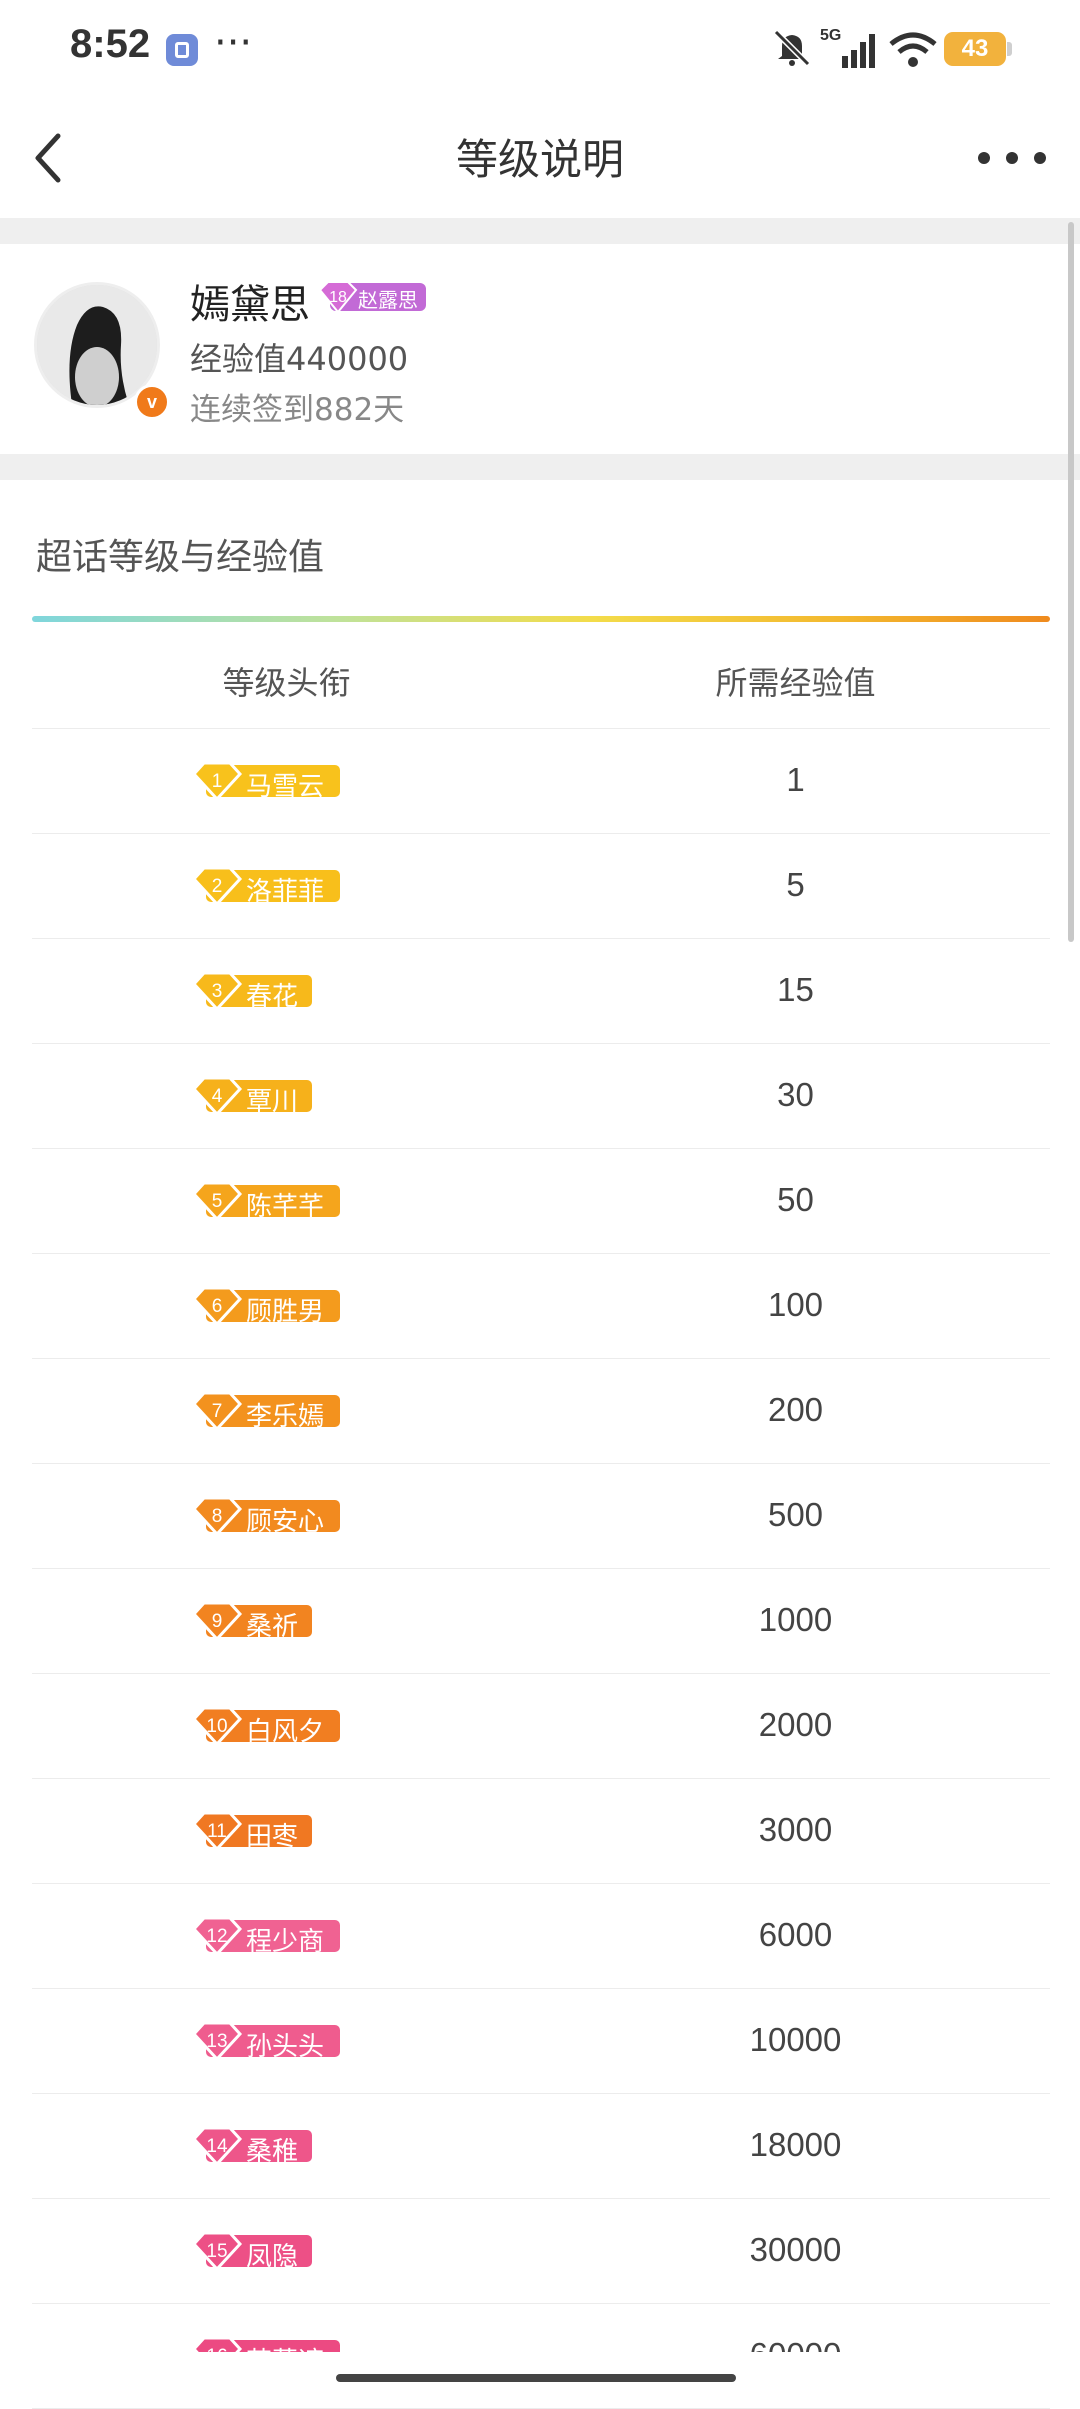 This screenshot has height=2409, width=1080. I want to click on mute-icon, so click(792, 48).